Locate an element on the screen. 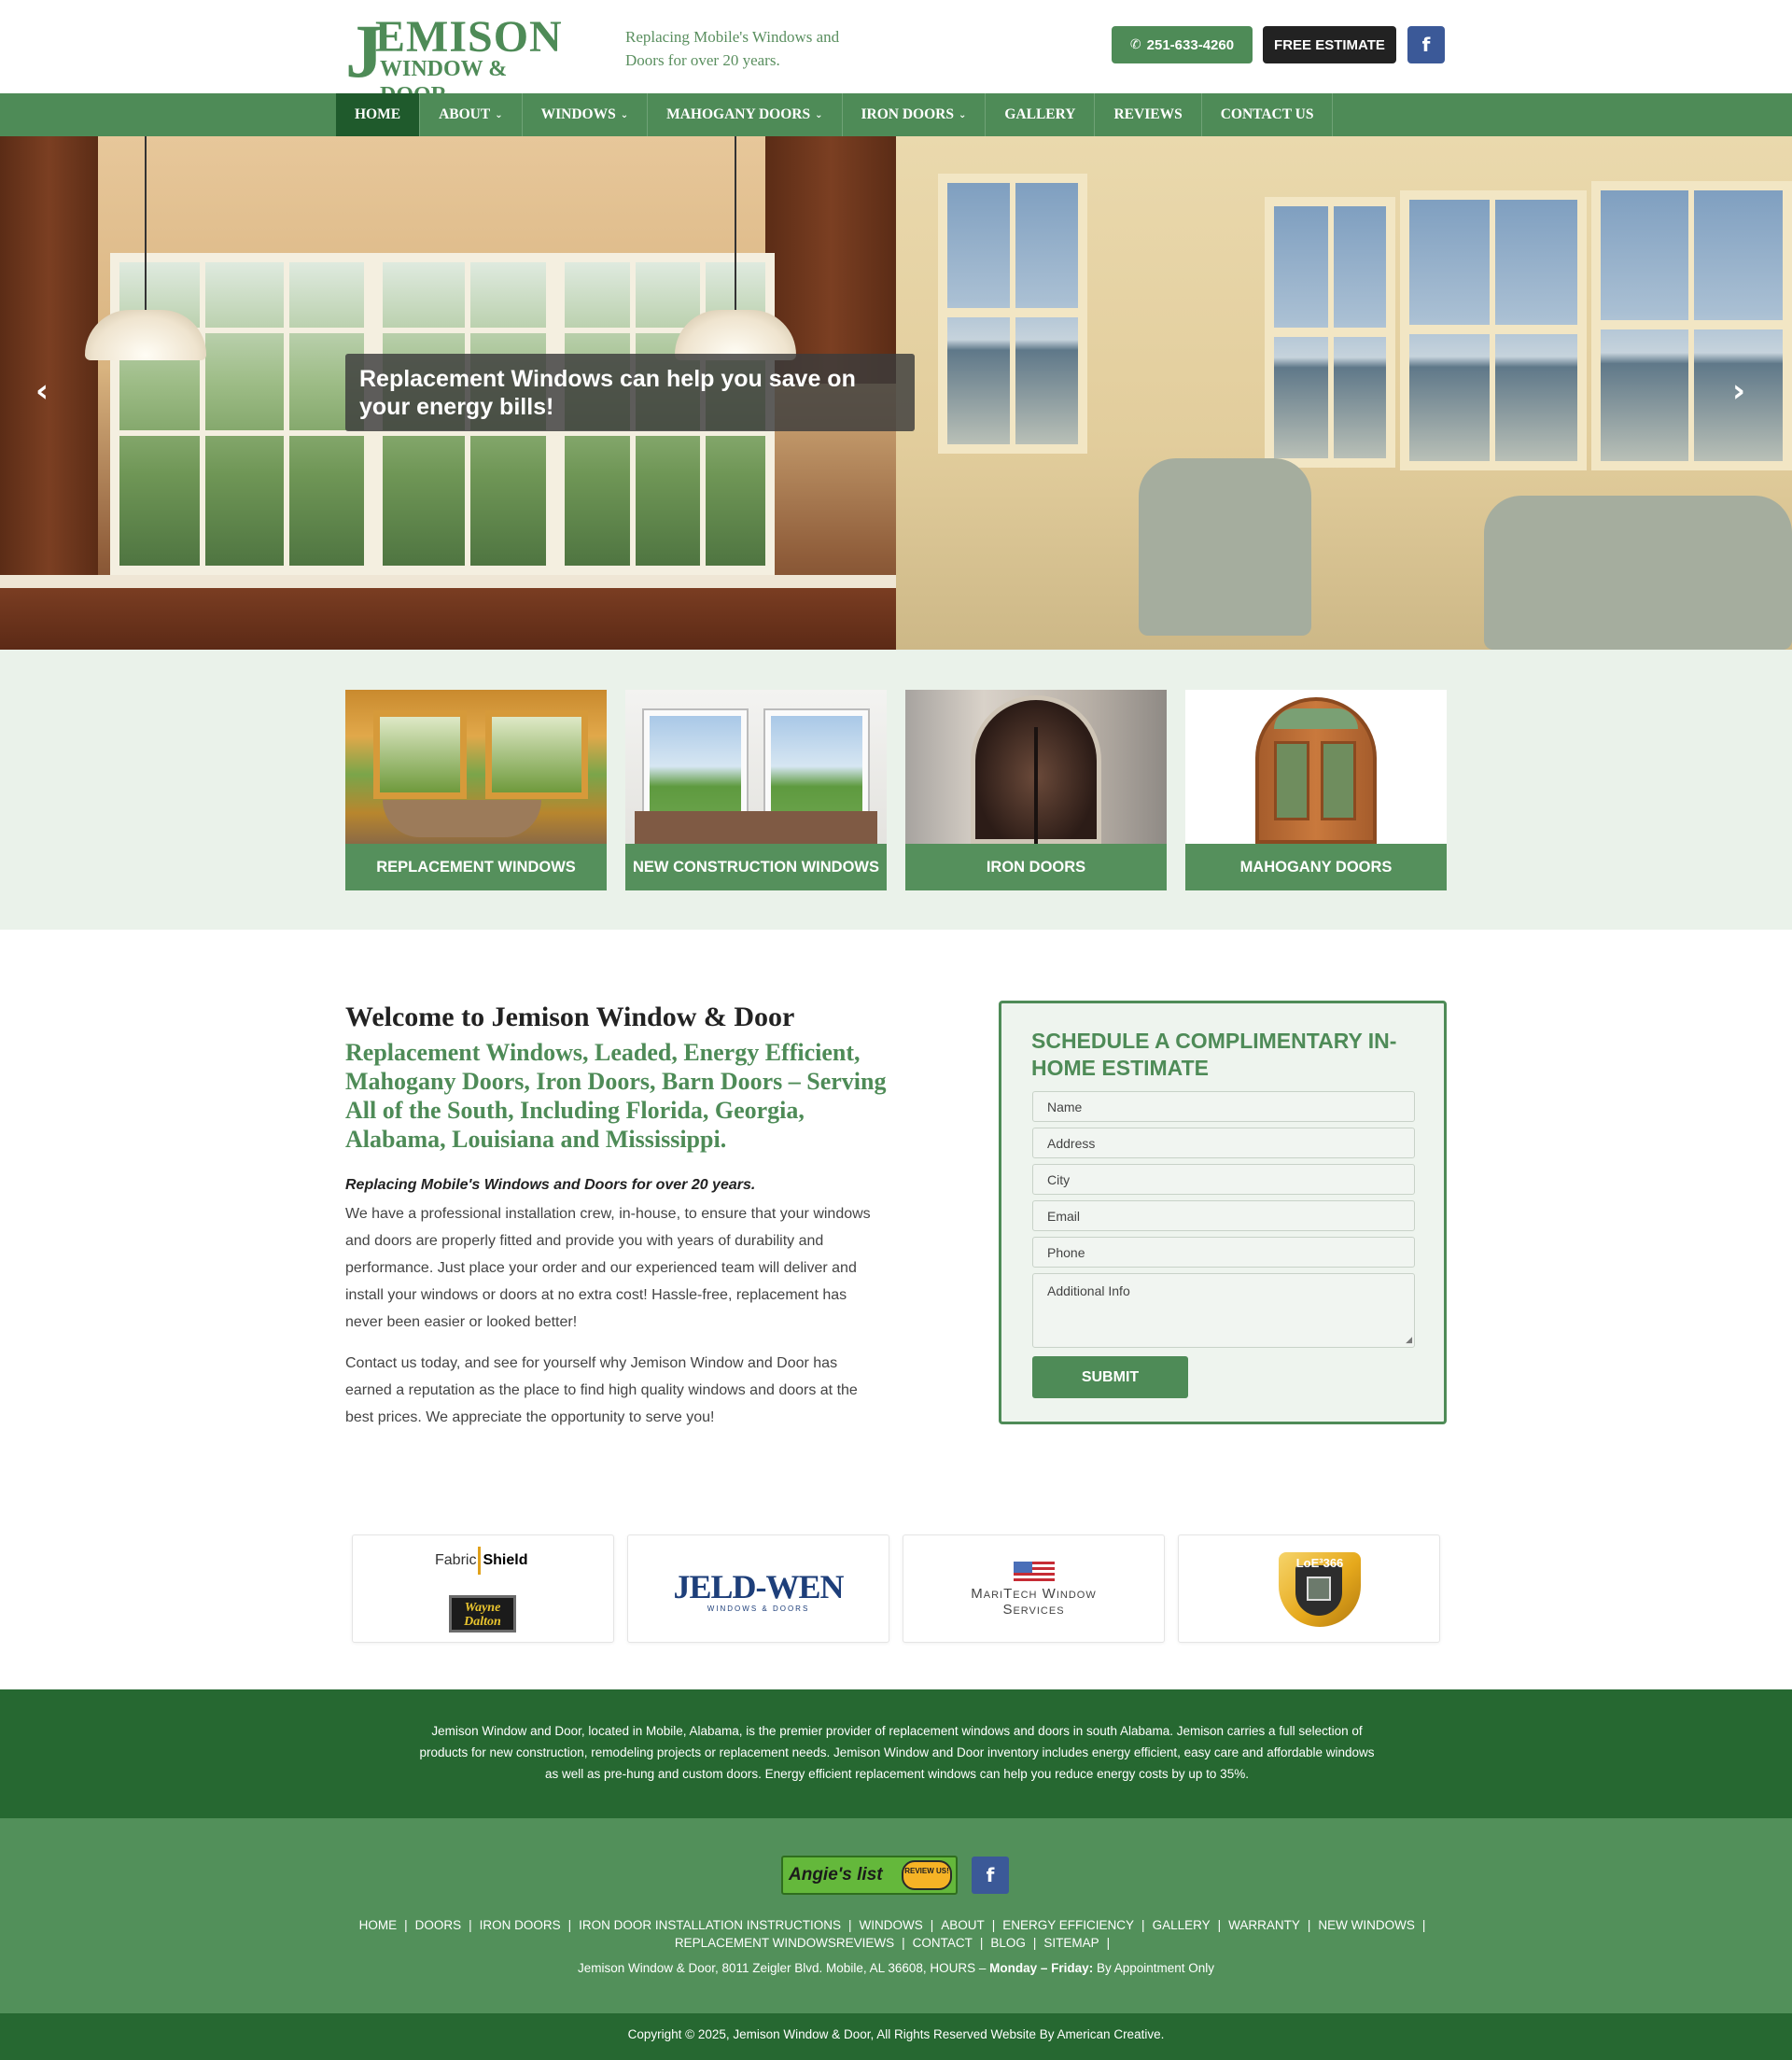 Image resolution: width=1792 pixels, height=2060 pixels. jeld-wen-logo: JELD-WEN is located at coordinates (758, 1586).